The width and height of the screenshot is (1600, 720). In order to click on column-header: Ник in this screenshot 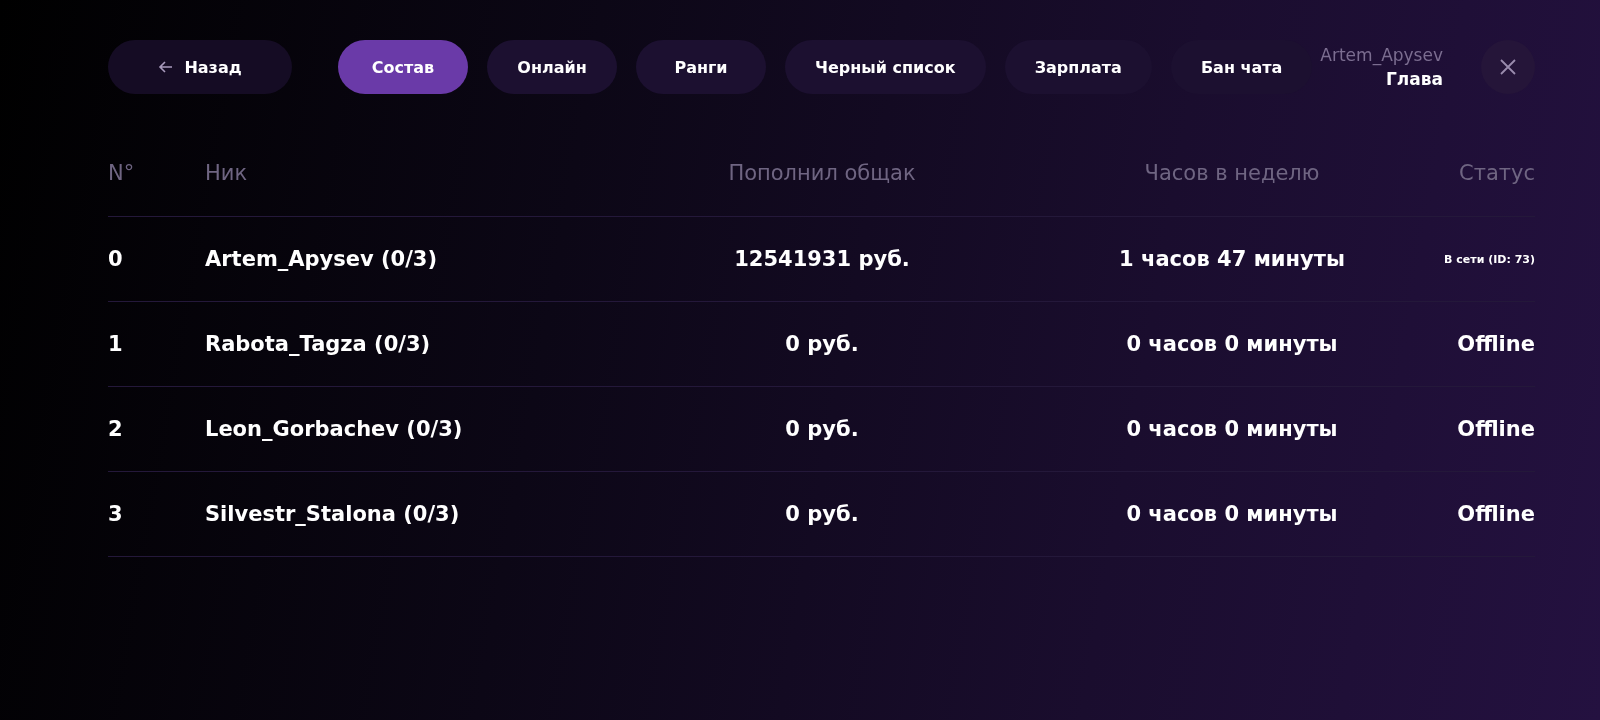, I will do `click(227, 173)`.